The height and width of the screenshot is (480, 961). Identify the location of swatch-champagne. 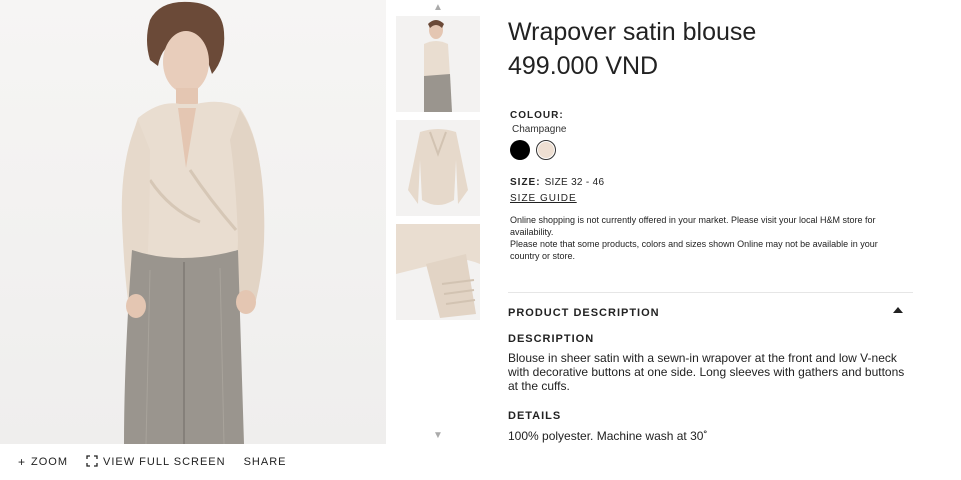
(546, 150).